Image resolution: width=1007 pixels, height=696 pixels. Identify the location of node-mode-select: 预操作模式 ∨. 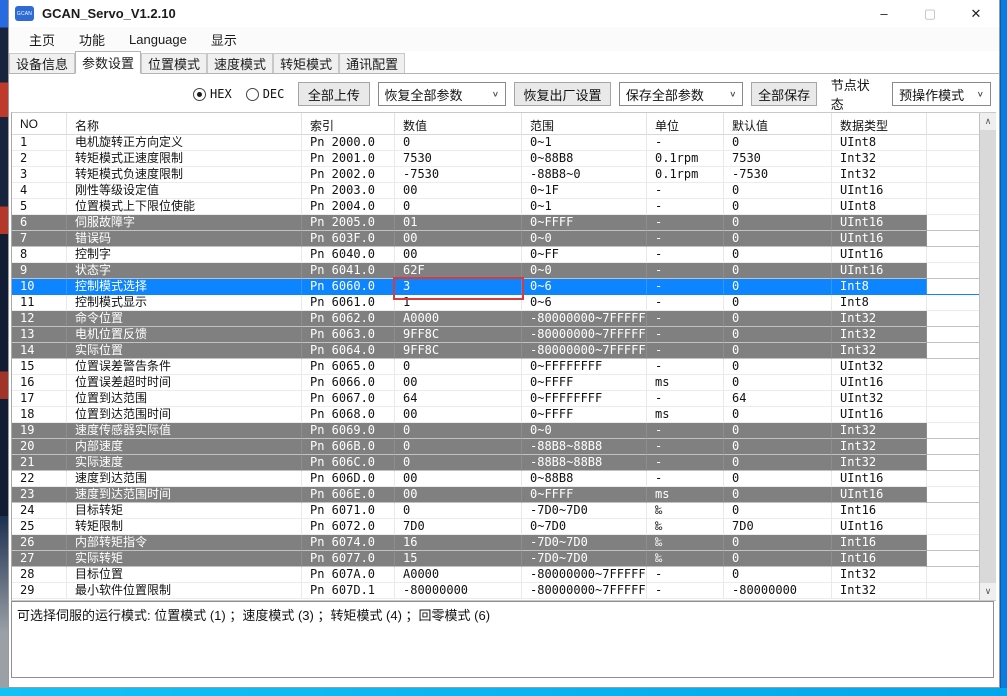
(941, 94).